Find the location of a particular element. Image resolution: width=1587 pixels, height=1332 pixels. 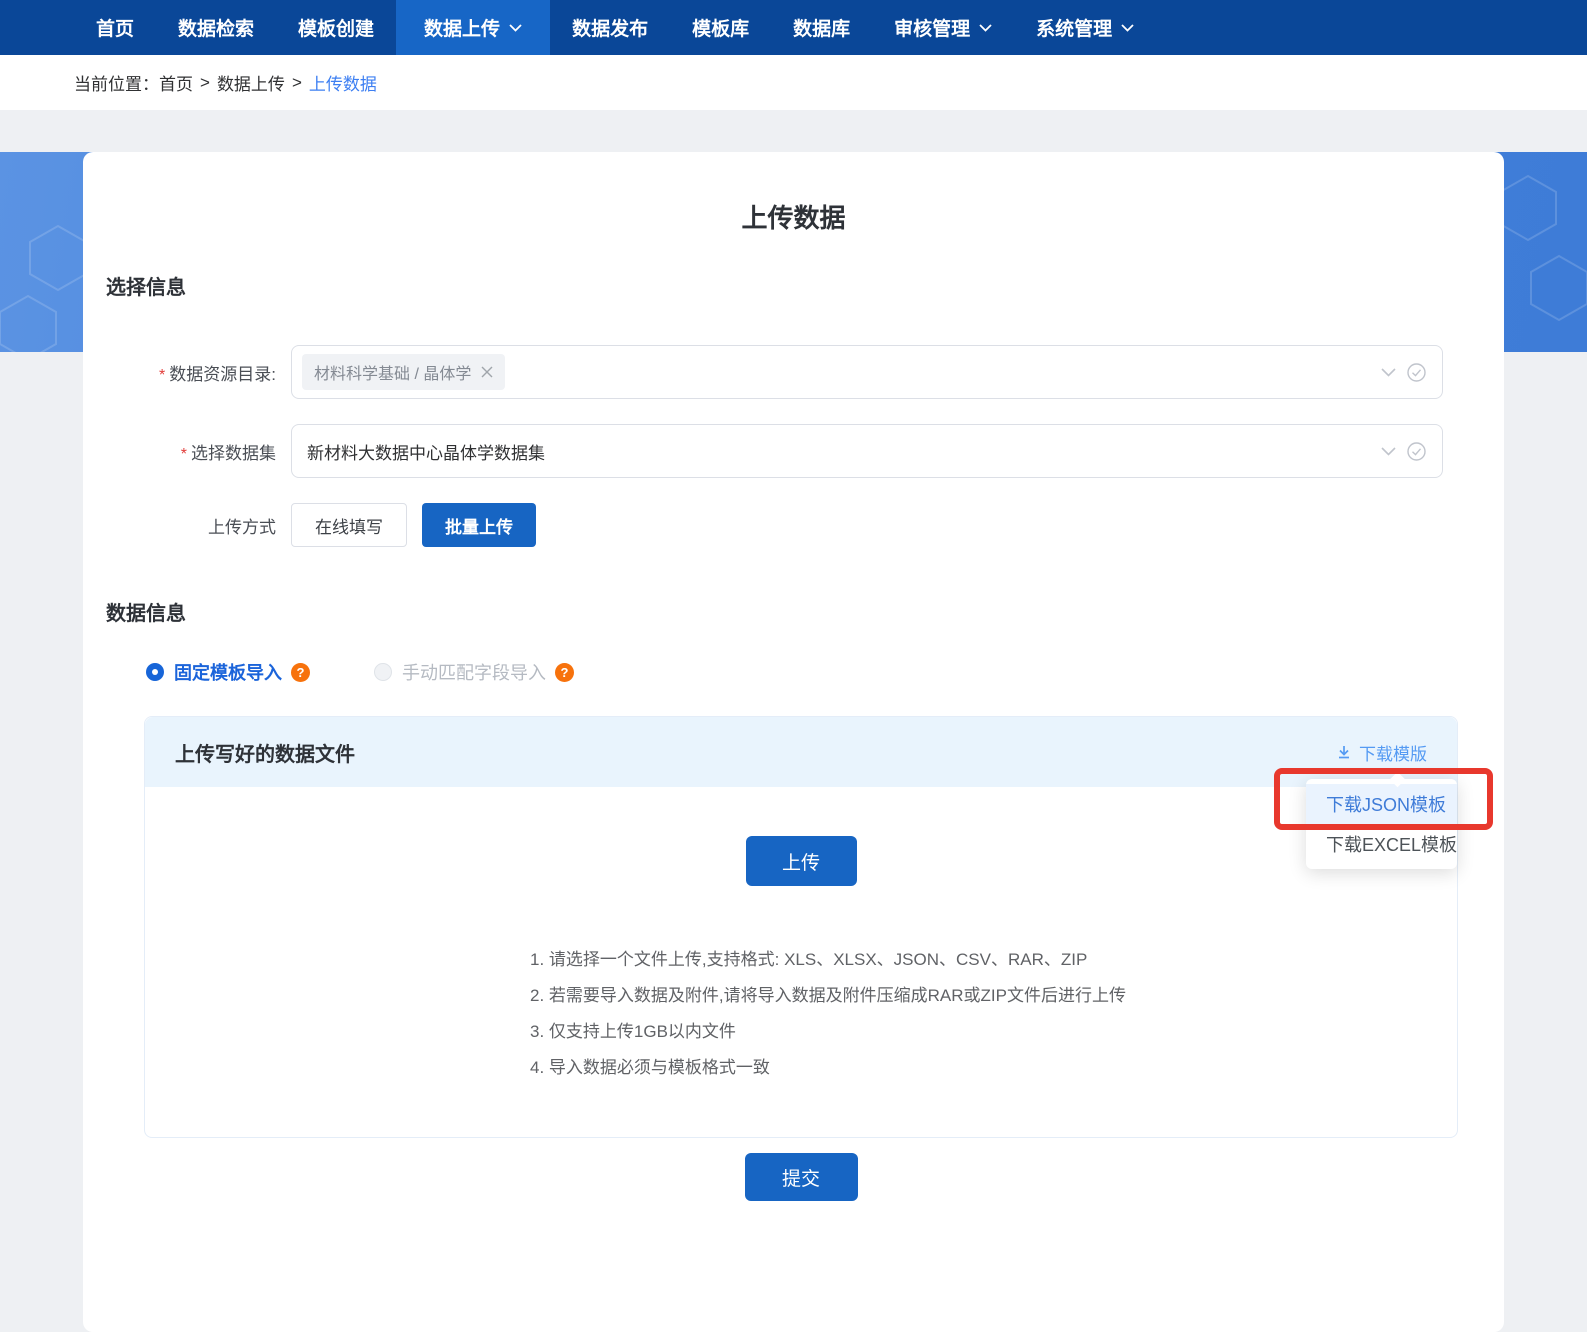

radio-manual-match-import: 手动匹配字段导入 ? is located at coordinates (474, 672).